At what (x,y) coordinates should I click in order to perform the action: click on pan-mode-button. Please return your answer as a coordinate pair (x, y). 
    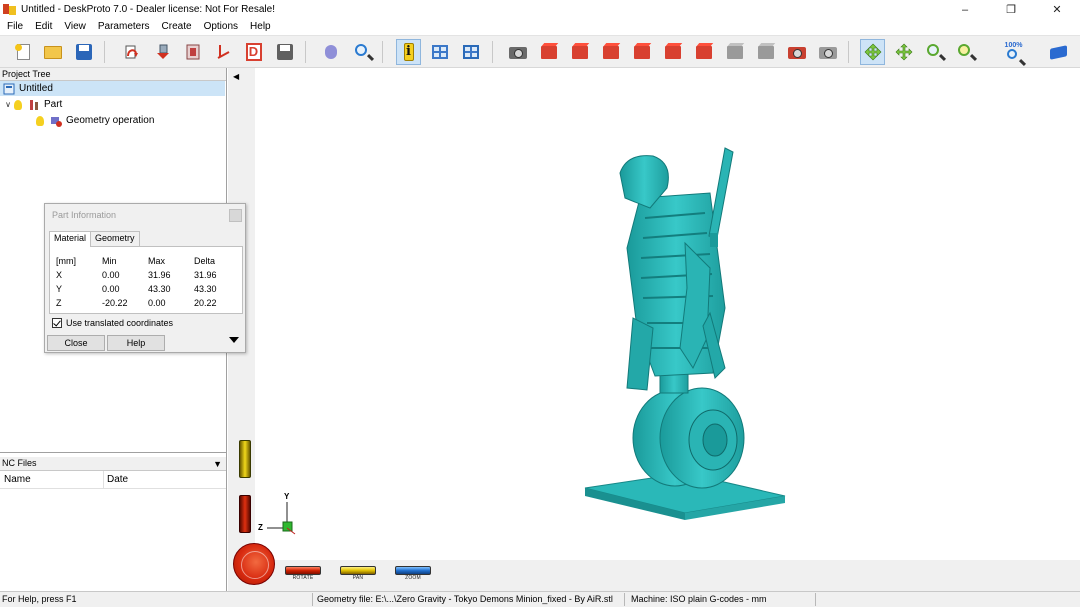
    Looking at the image, I should click on (903, 52).